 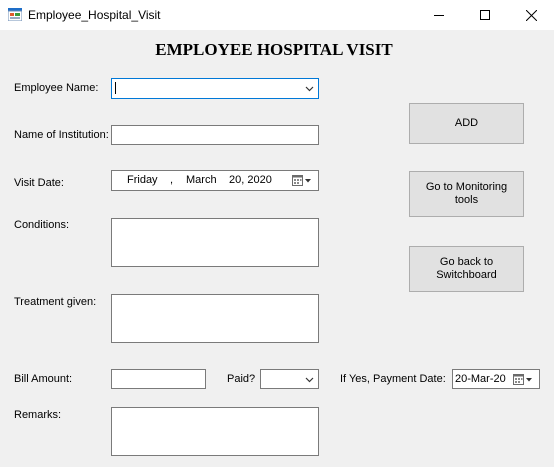 What do you see at coordinates (39, 183) in the screenshot?
I see `visit-date-label: Visit Date:` at bounding box center [39, 183].